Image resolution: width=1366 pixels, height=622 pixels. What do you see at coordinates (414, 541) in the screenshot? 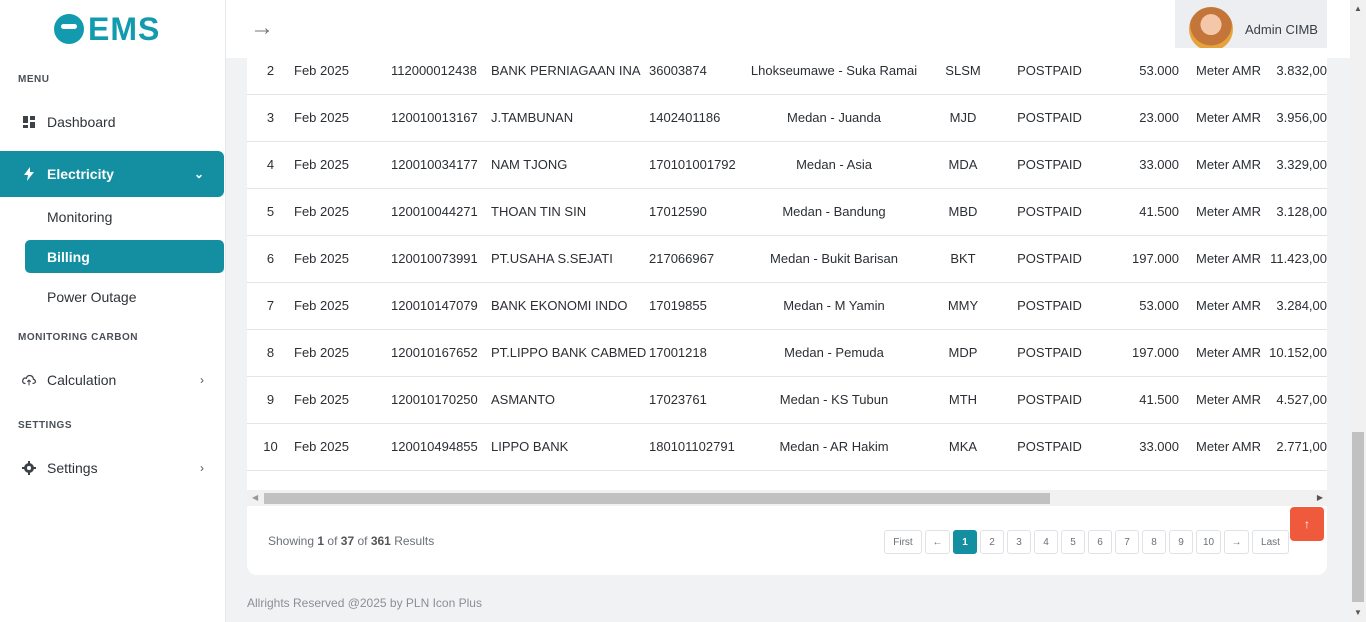
I see `results-label: Results` at bounding box center [414, 541].